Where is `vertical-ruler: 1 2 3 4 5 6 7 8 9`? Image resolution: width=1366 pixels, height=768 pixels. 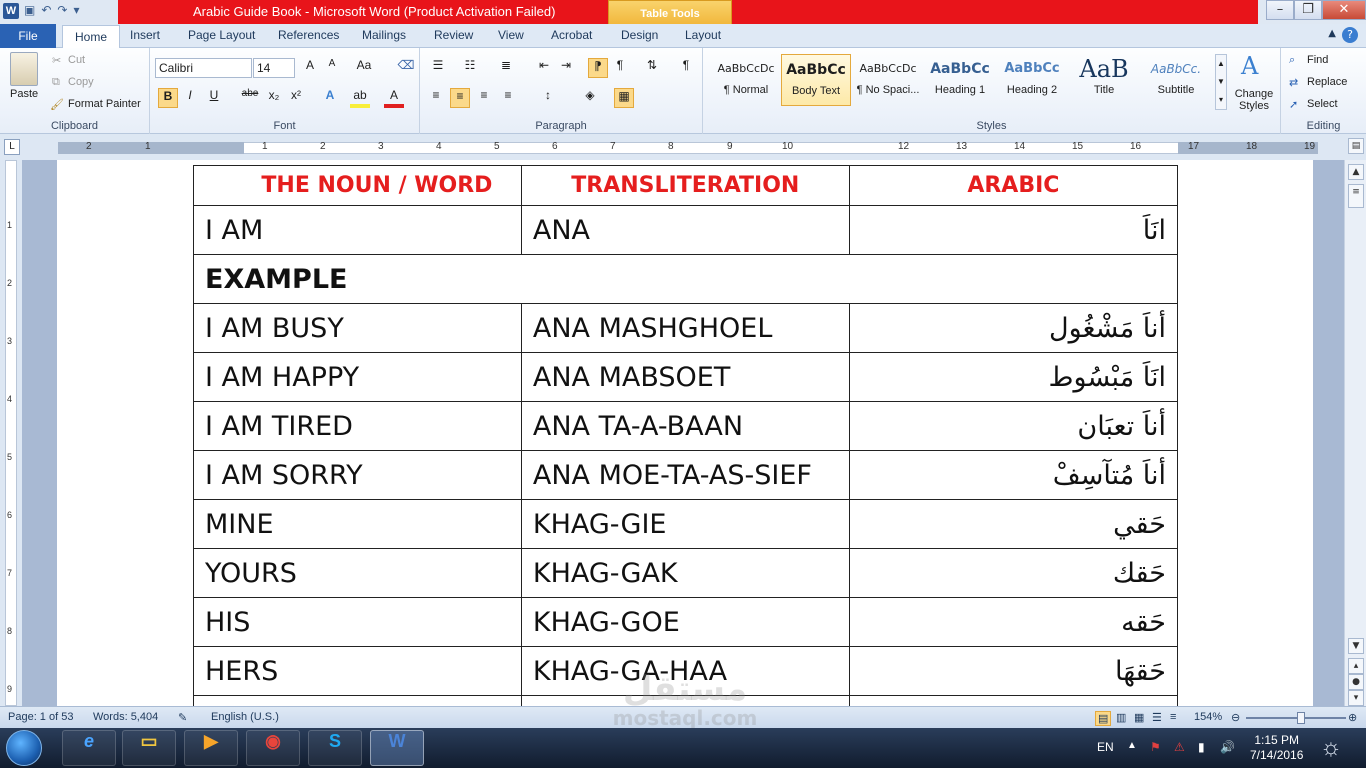
vertical-ruler: 1 2 3 4 5 6 7 8 9 is located at coordinates (11, 433).